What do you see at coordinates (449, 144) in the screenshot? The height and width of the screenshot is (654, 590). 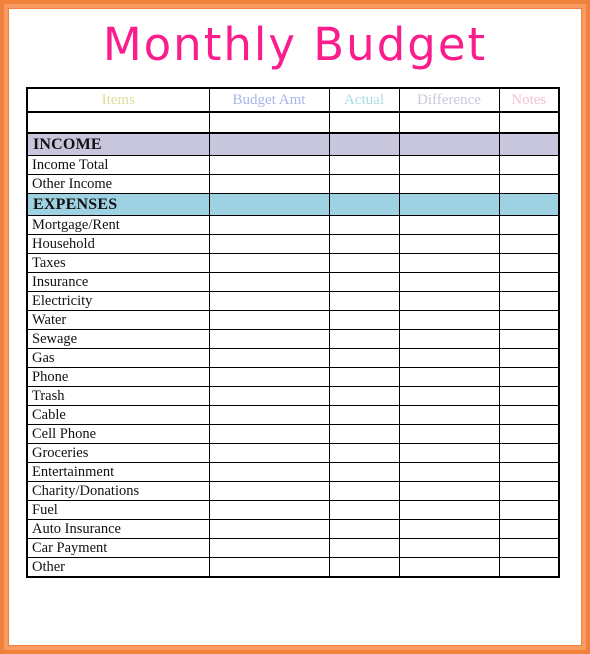 I see `section-banner-cell-diff` at bounding box center [449, 144].